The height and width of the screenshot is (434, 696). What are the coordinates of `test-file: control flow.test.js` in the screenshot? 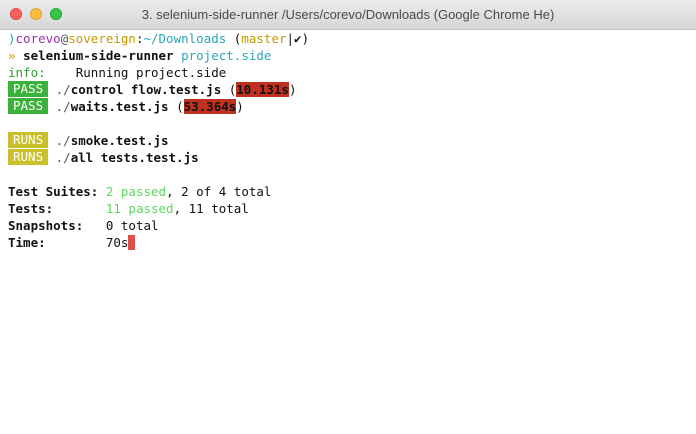 It's located at (146, 89).